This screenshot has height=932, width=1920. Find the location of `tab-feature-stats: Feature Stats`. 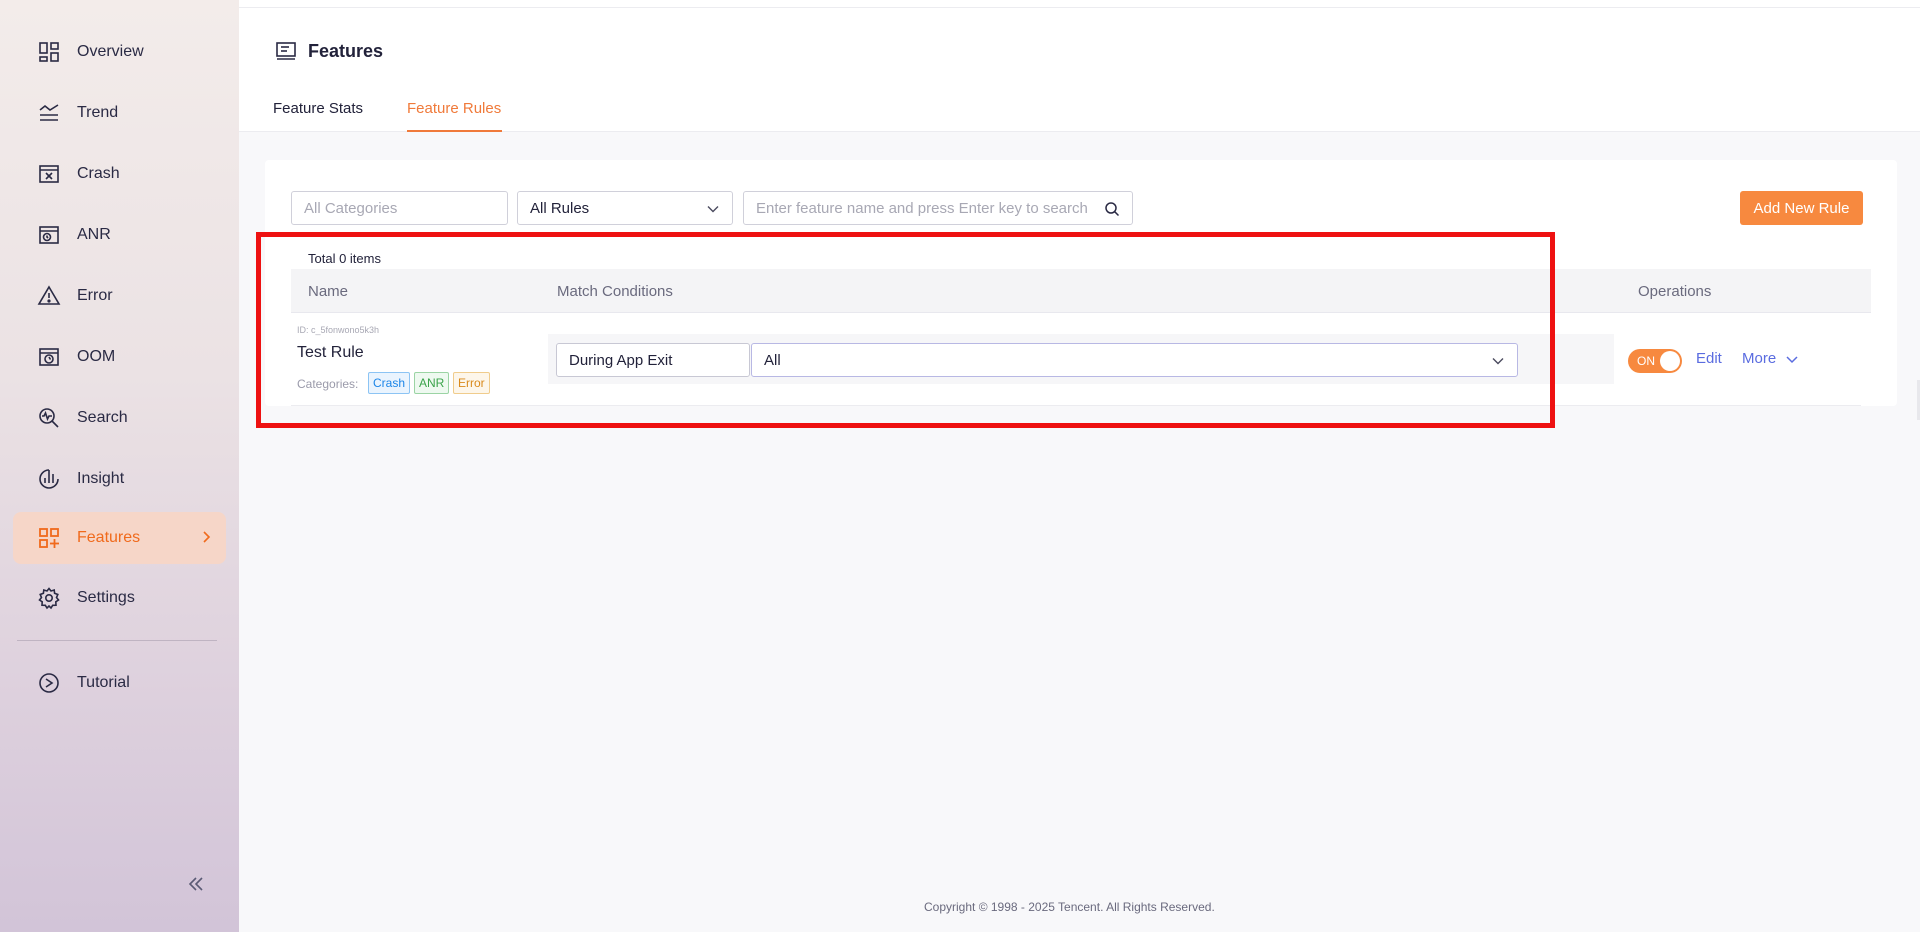

tab-feature-stats: Feature Stats is located at coordinates (318, 108).